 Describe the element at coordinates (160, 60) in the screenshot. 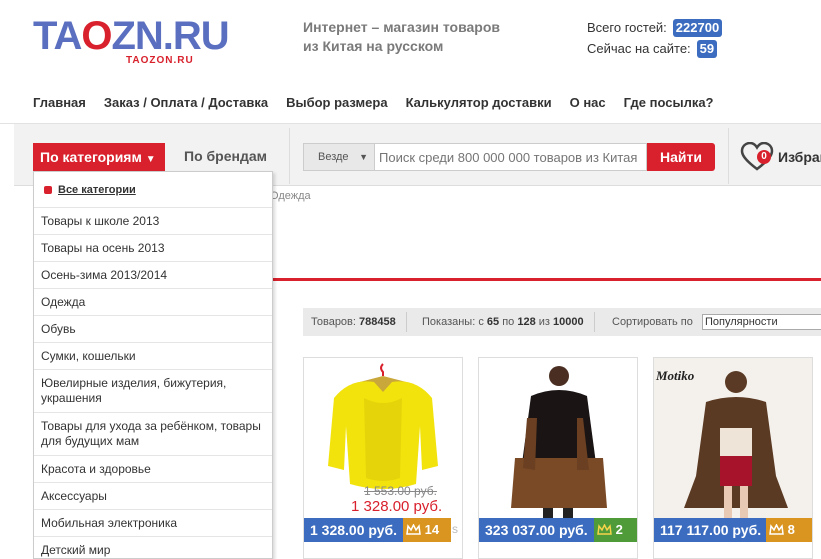

I see `logo-subtitle: TAOZON.RU` at that location.